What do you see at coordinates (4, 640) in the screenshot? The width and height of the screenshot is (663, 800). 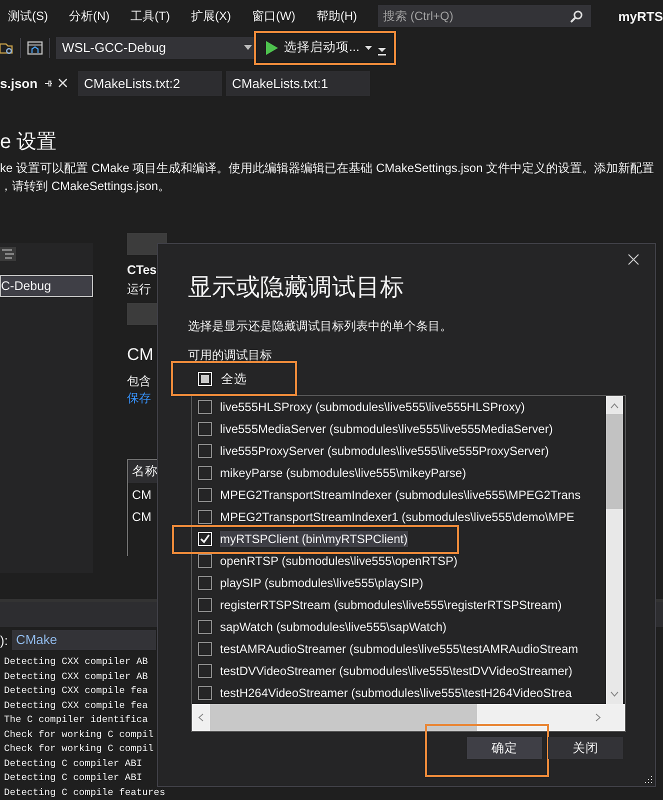 I see `source-label: ):` at bounding box center [4, 640].